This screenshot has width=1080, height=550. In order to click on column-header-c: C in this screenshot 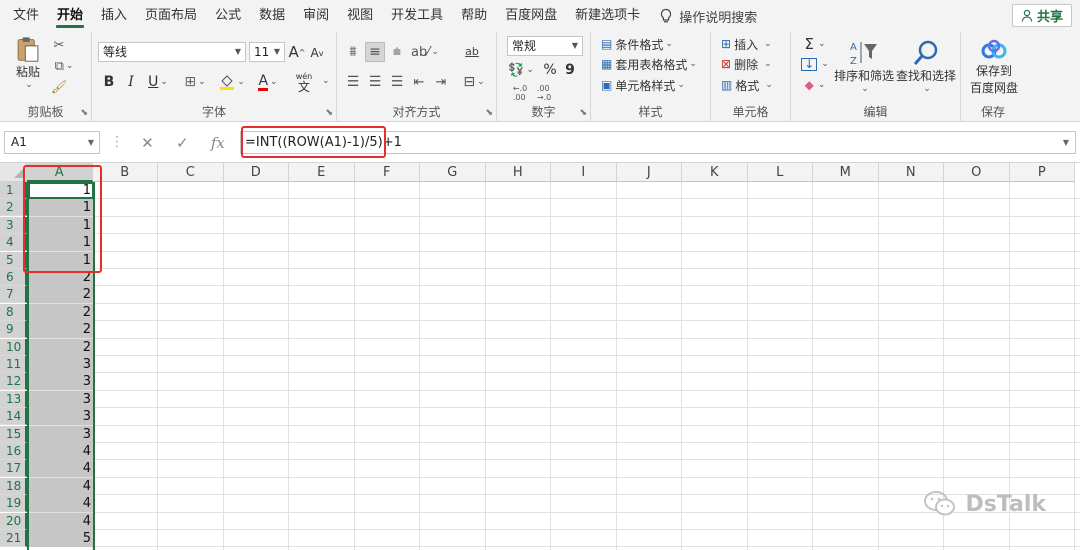, I will do `click(191, 172)`.